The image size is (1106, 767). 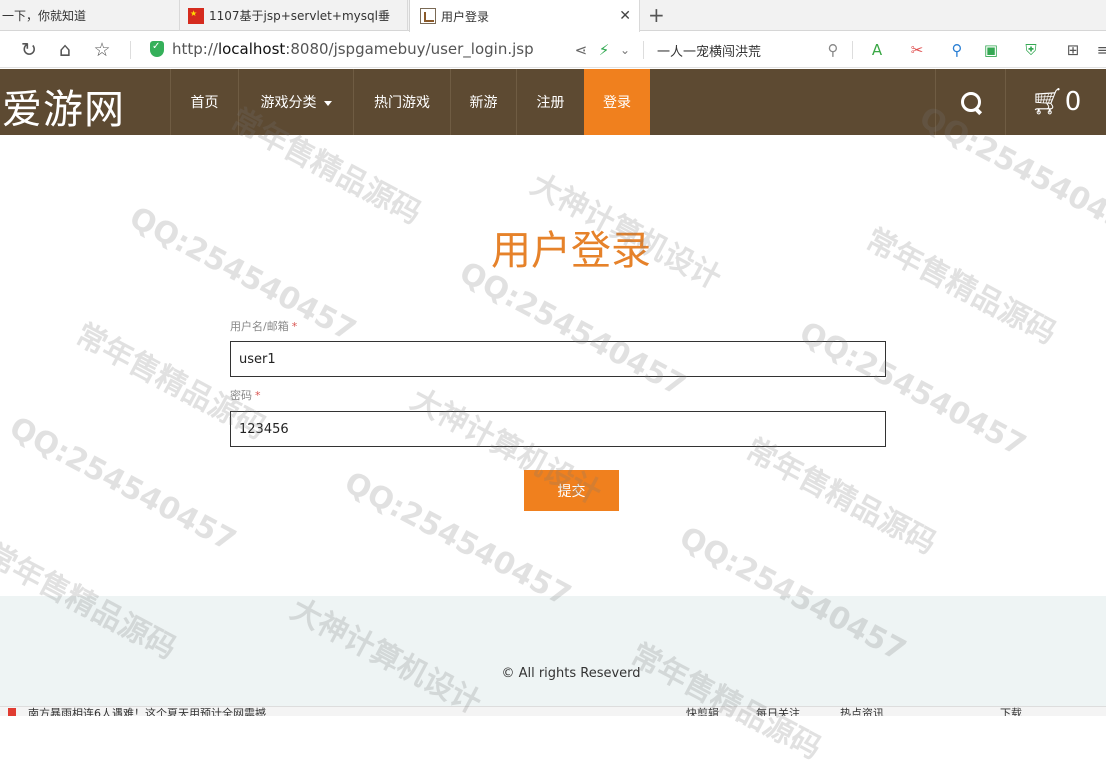 What do you see at coordinates (656, 15) in the screenshot?
I see `new-tab-button: +` at bounding box center [656, 15].